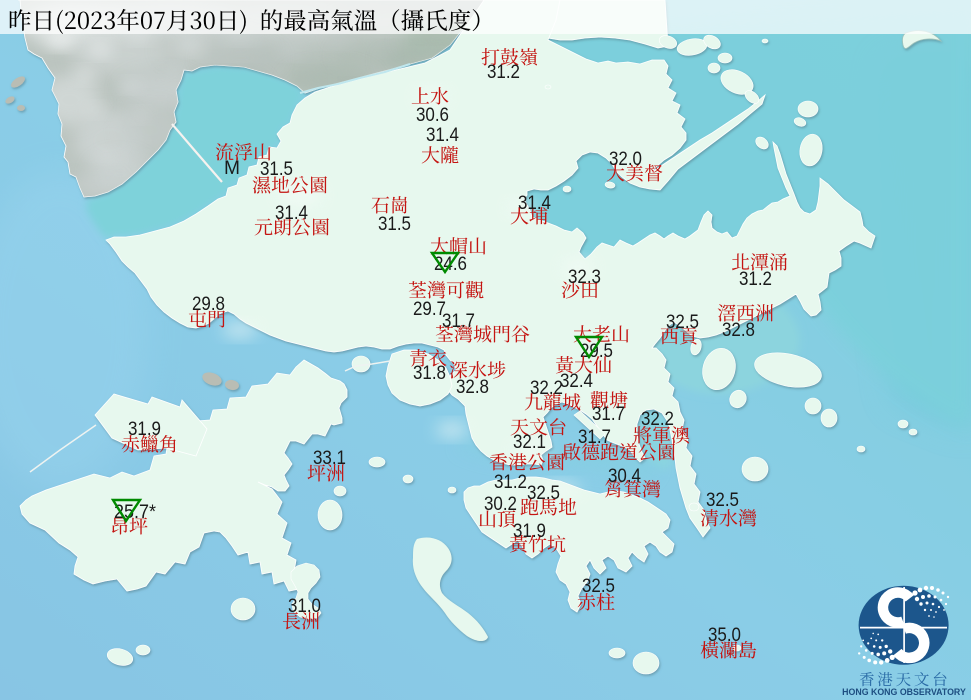 This screenshot has height=700, width=971. I want to click on svg-text: 32.1, so click(529, 442).